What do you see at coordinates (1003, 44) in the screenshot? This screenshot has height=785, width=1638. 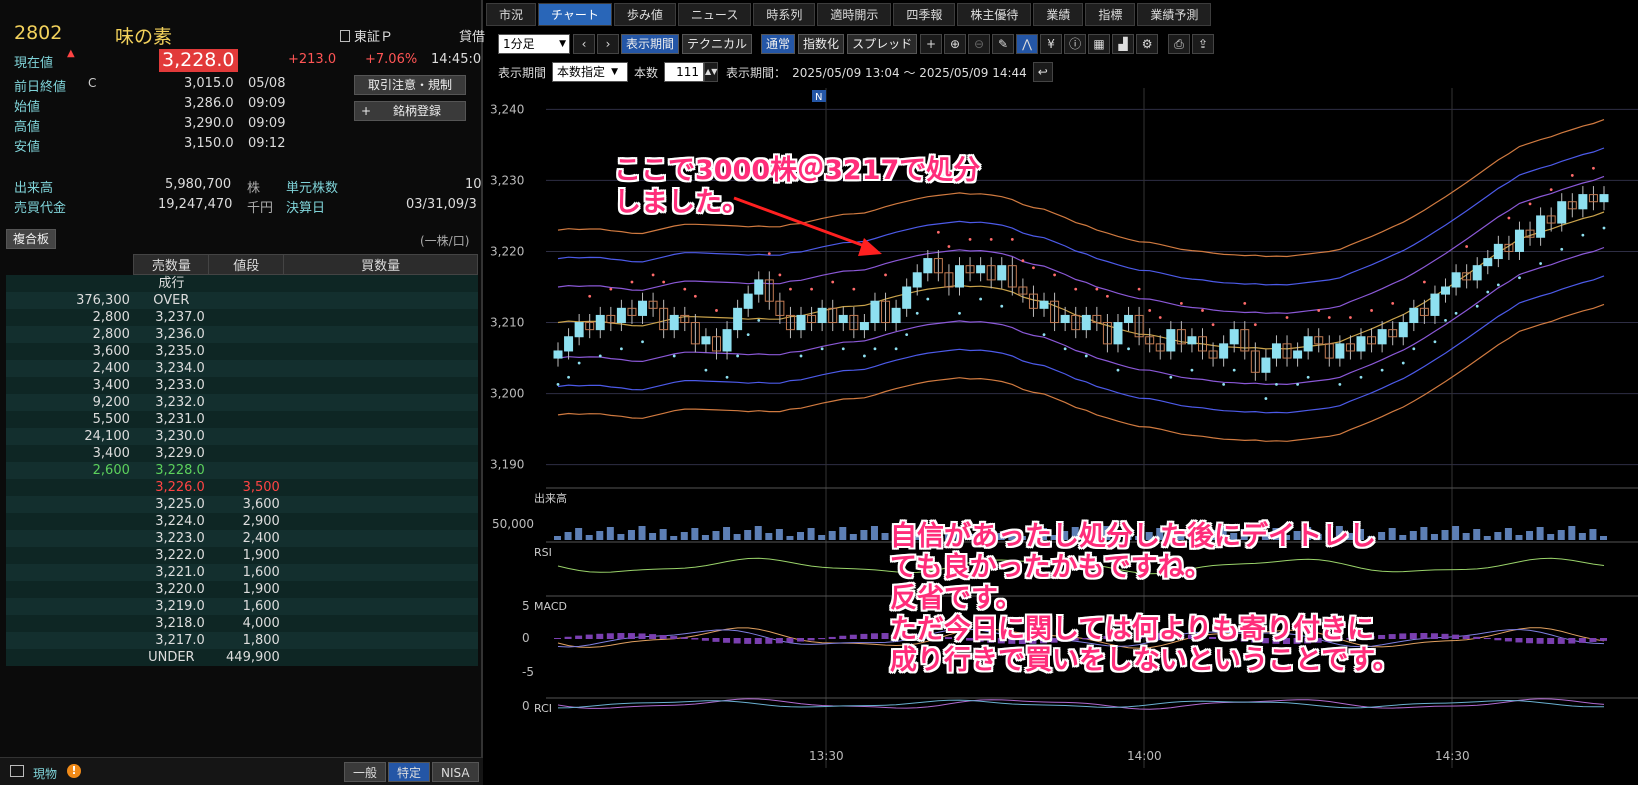 I see `pen-icon: ✎` at bounding box center [1003, 44].